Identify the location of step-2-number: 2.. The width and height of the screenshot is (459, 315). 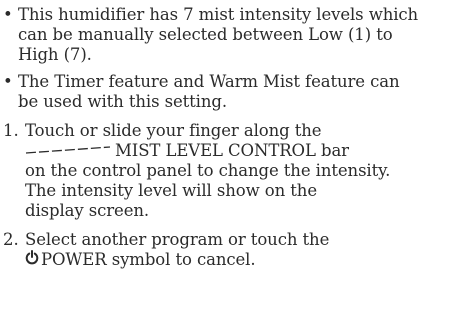
(11, 239).